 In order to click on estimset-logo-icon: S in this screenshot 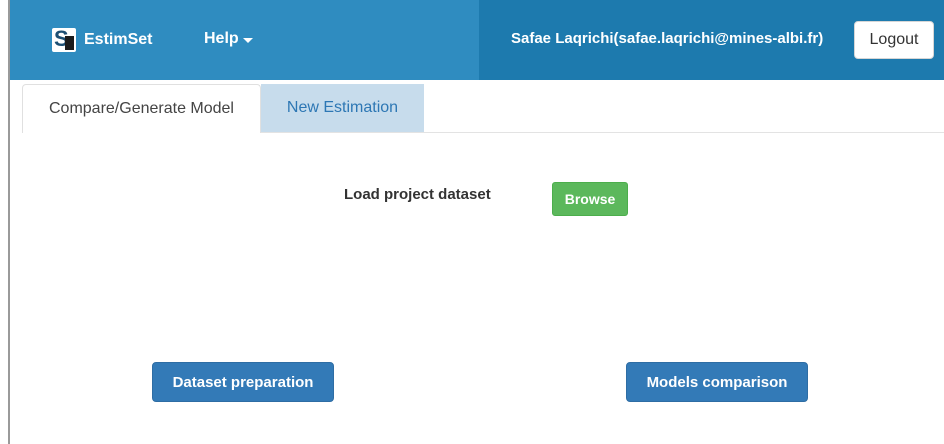, I will do `click(64, 39)`.